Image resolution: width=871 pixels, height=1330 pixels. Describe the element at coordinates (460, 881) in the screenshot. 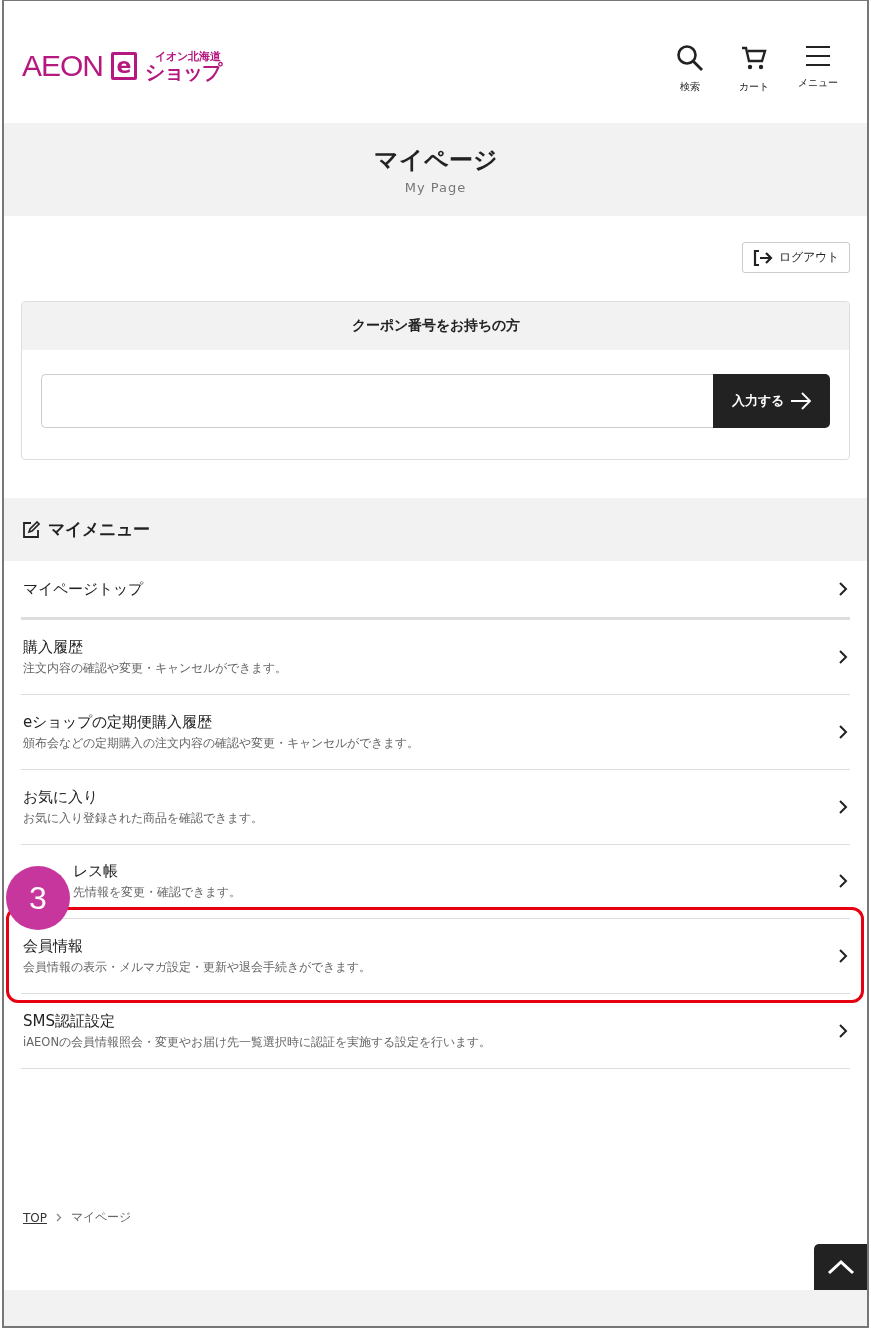

I see `menu-item: レス帳 先情報を変更・確認できます。` at that location.